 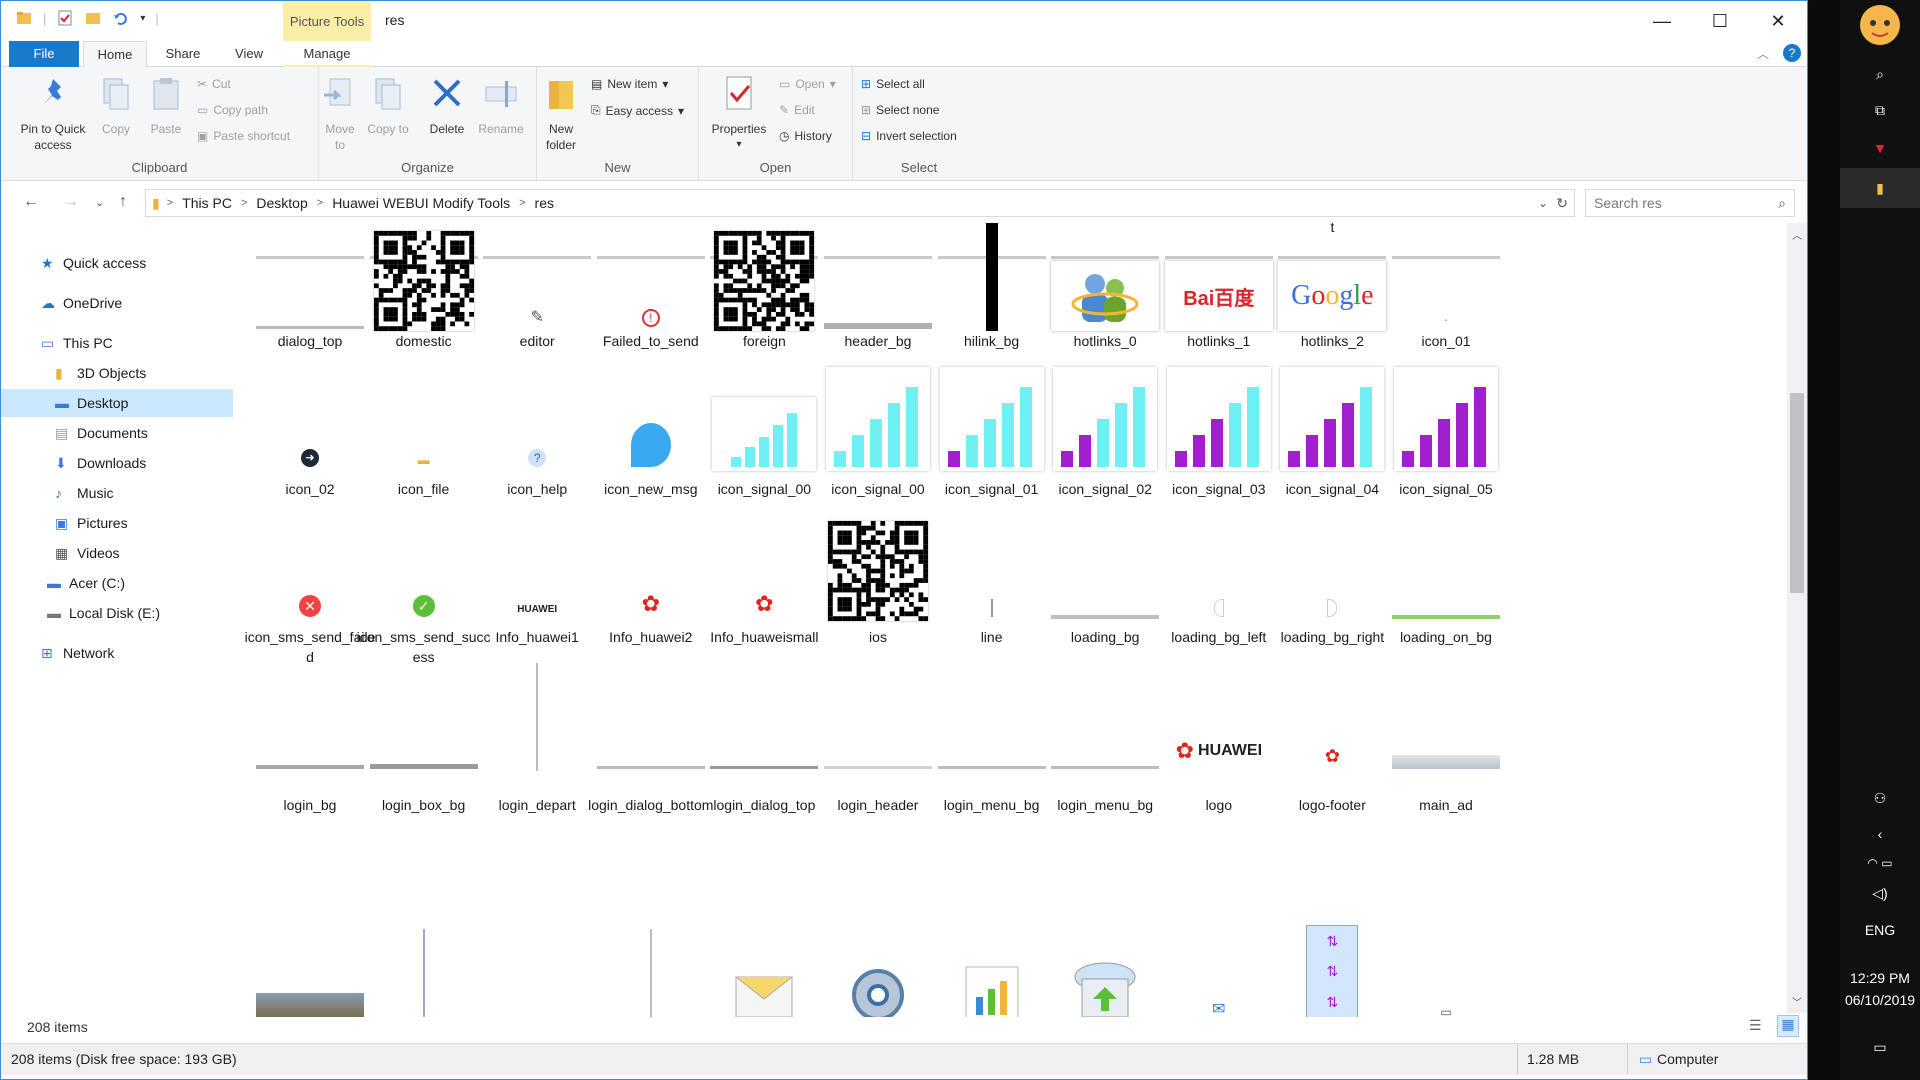 What do you see at coordinates (1562, 203) in the screenshot?
I see `refresh-icon: ↻` at bounding box center [1562, 203].